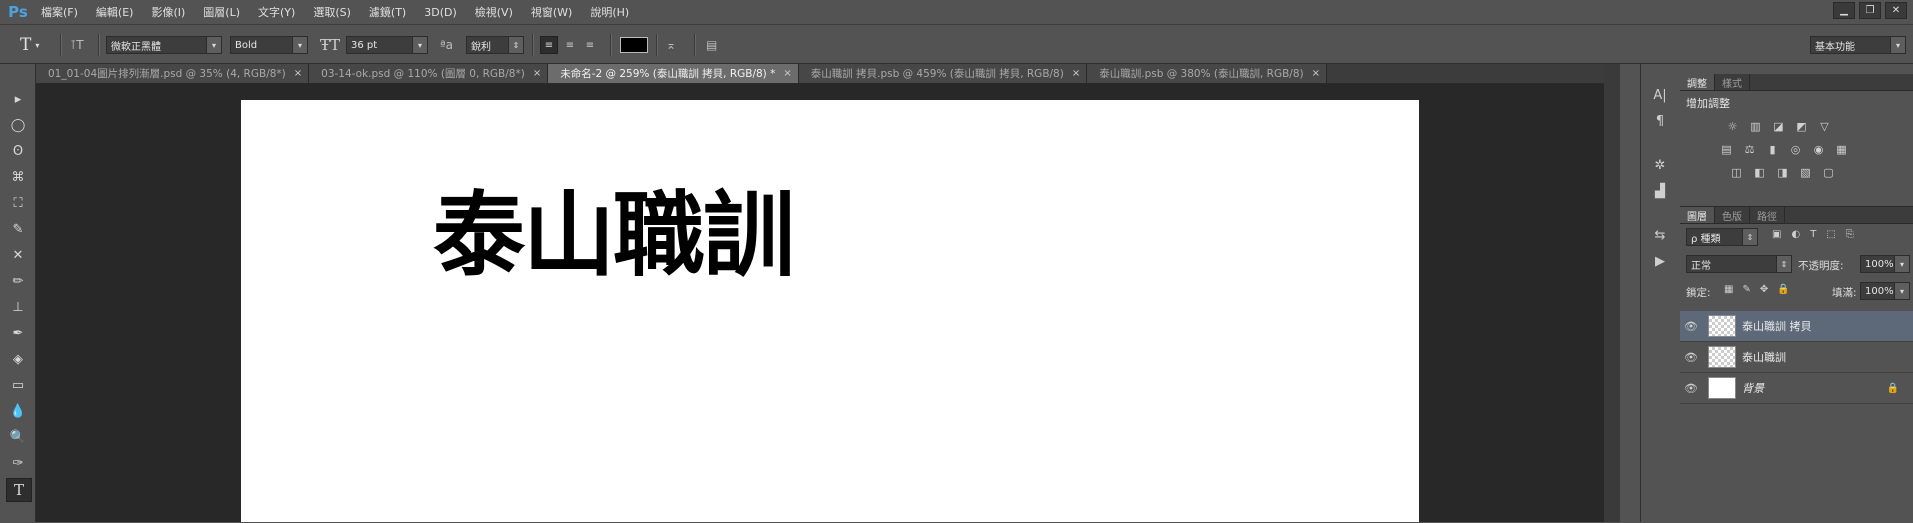 This screenshot has height=523, width=1913. What do you see at coordinates (1732, 82) in the screenshot?
I see `tab-styles: 樣式` at bounding box center [1732, 82].